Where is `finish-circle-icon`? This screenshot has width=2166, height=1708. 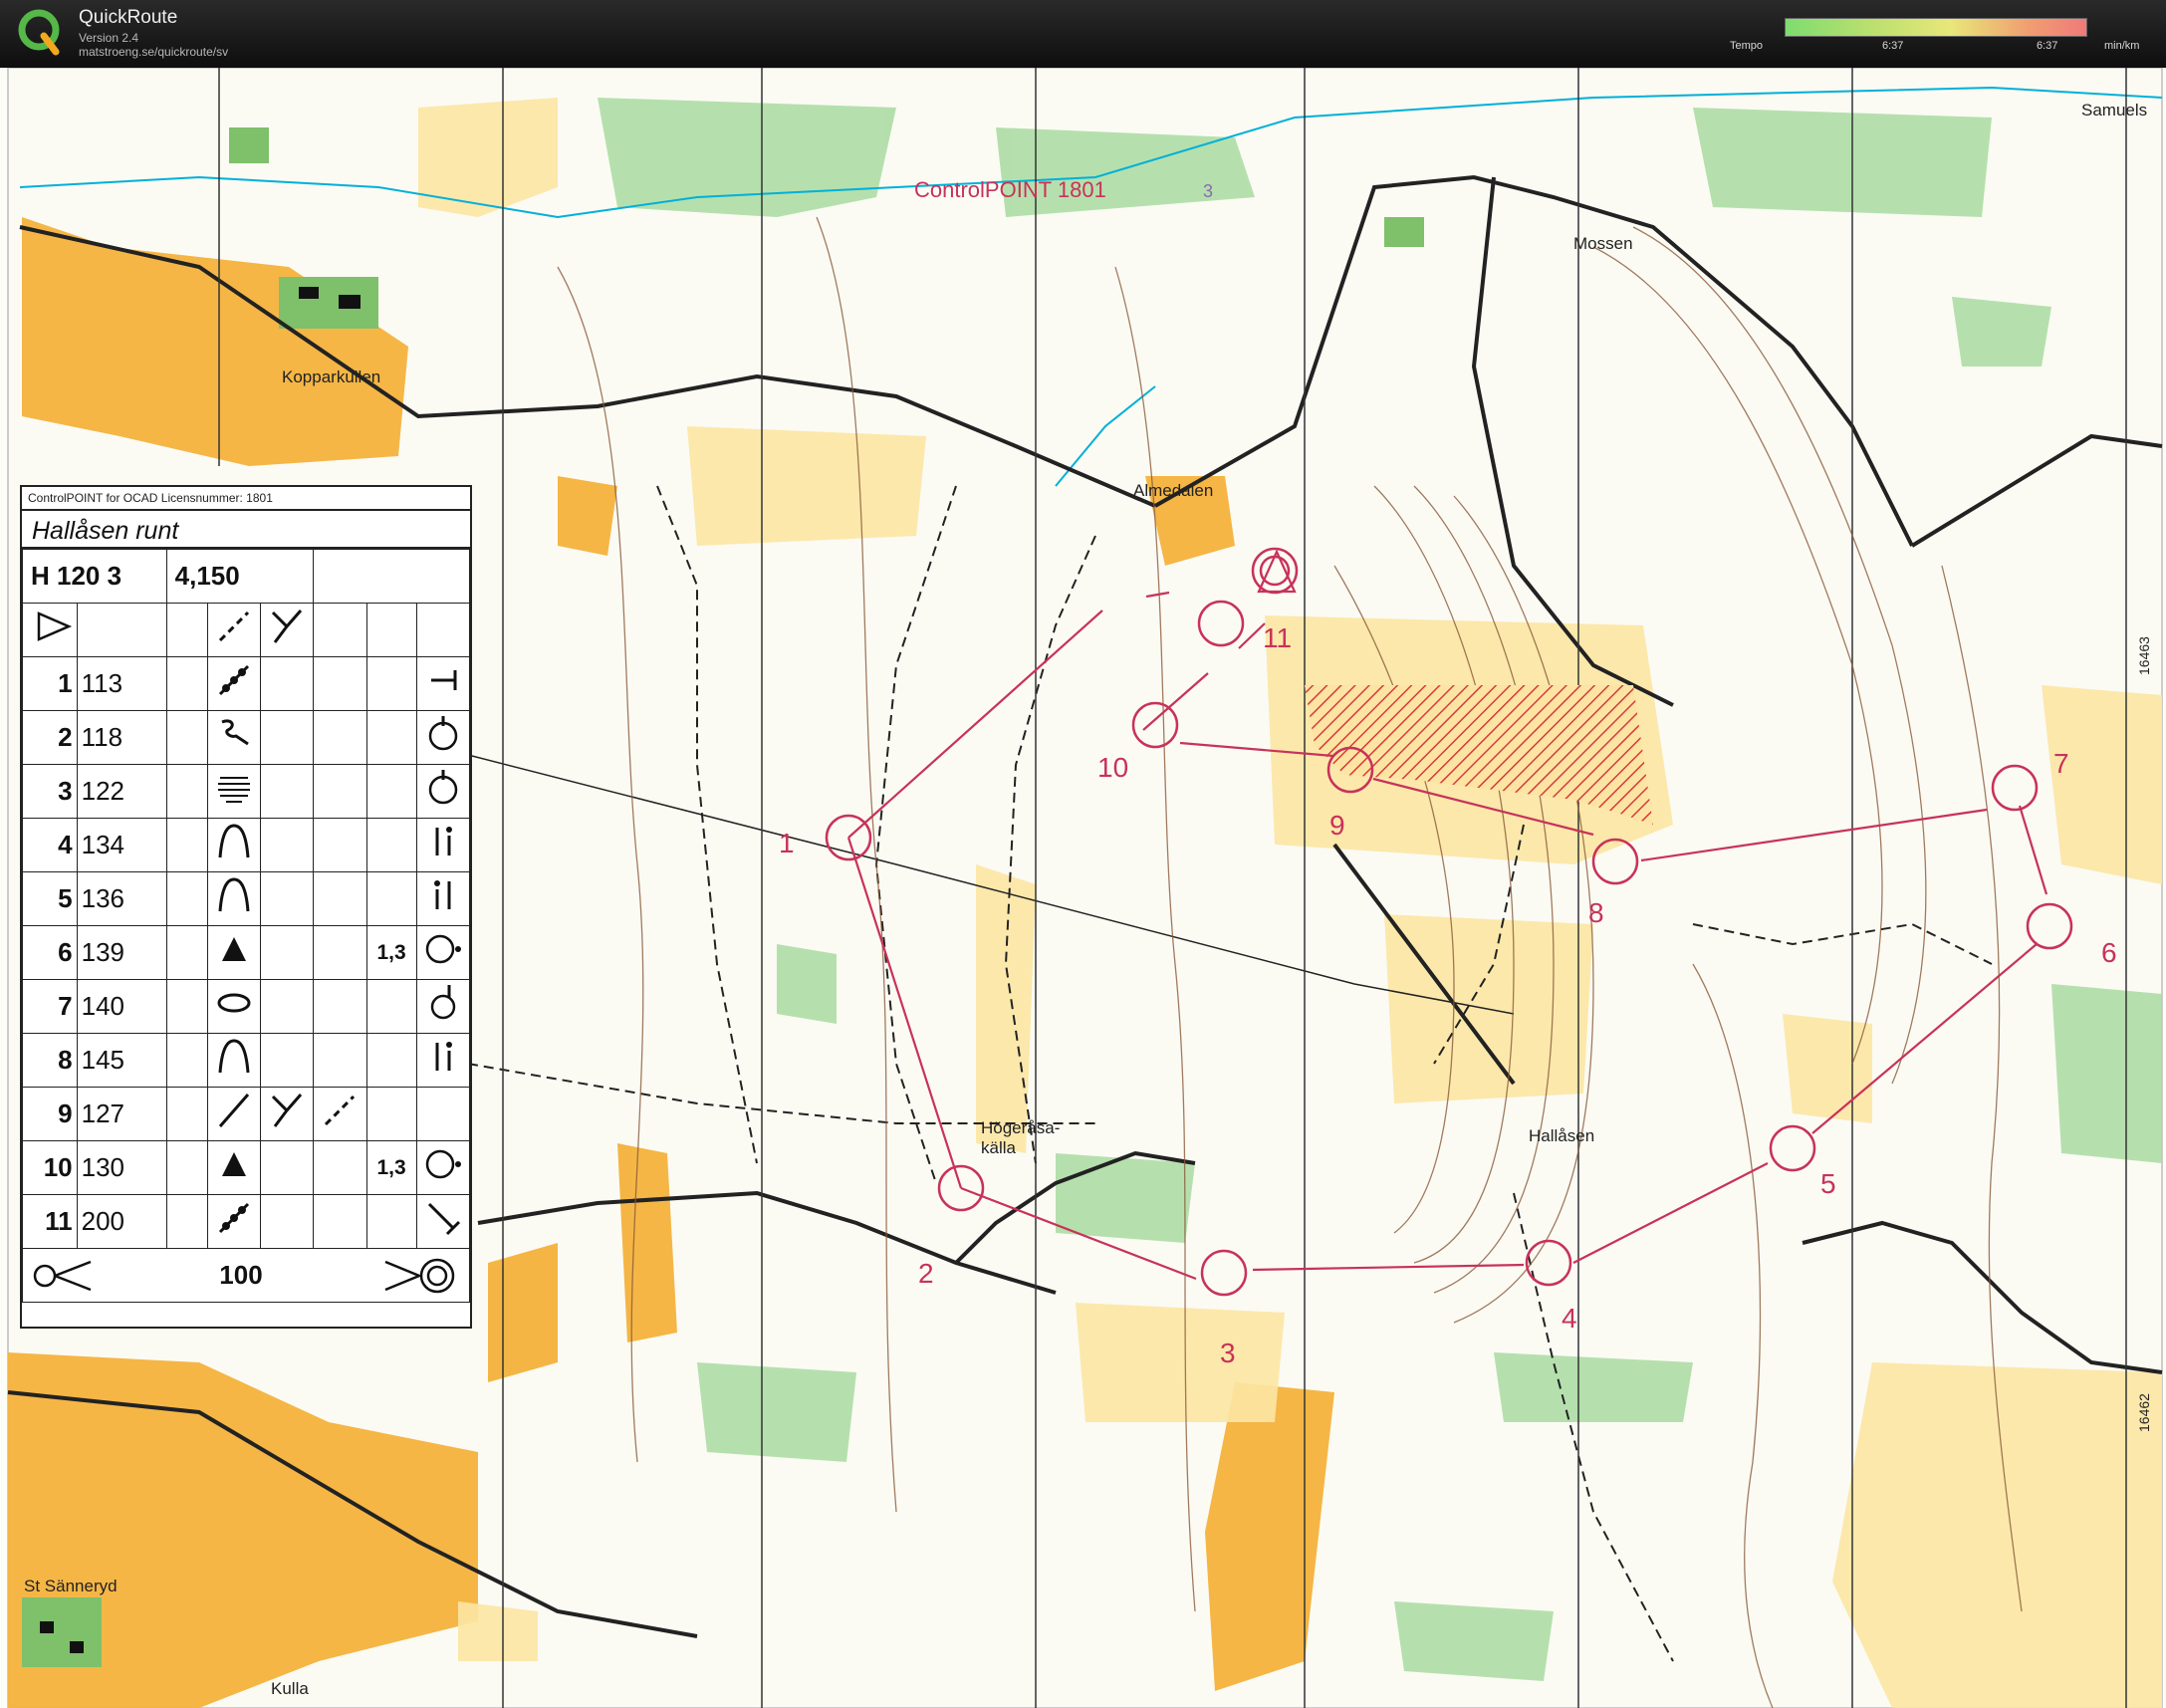
finish-circle-icon is located at coordinates (420, 1275).